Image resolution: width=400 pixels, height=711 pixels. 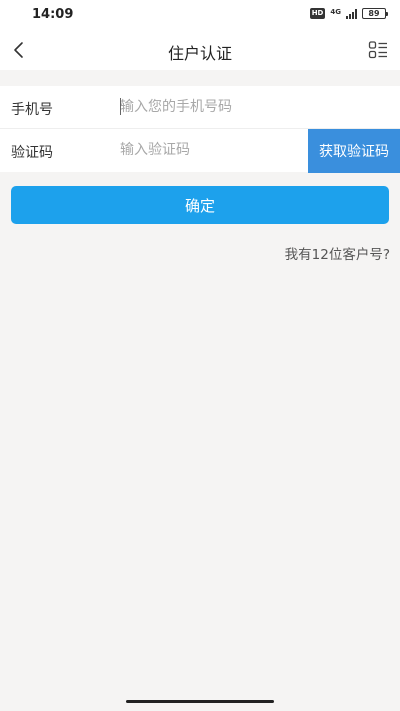 I want to click on hd-icon: HD, so click(x=317, y=13).